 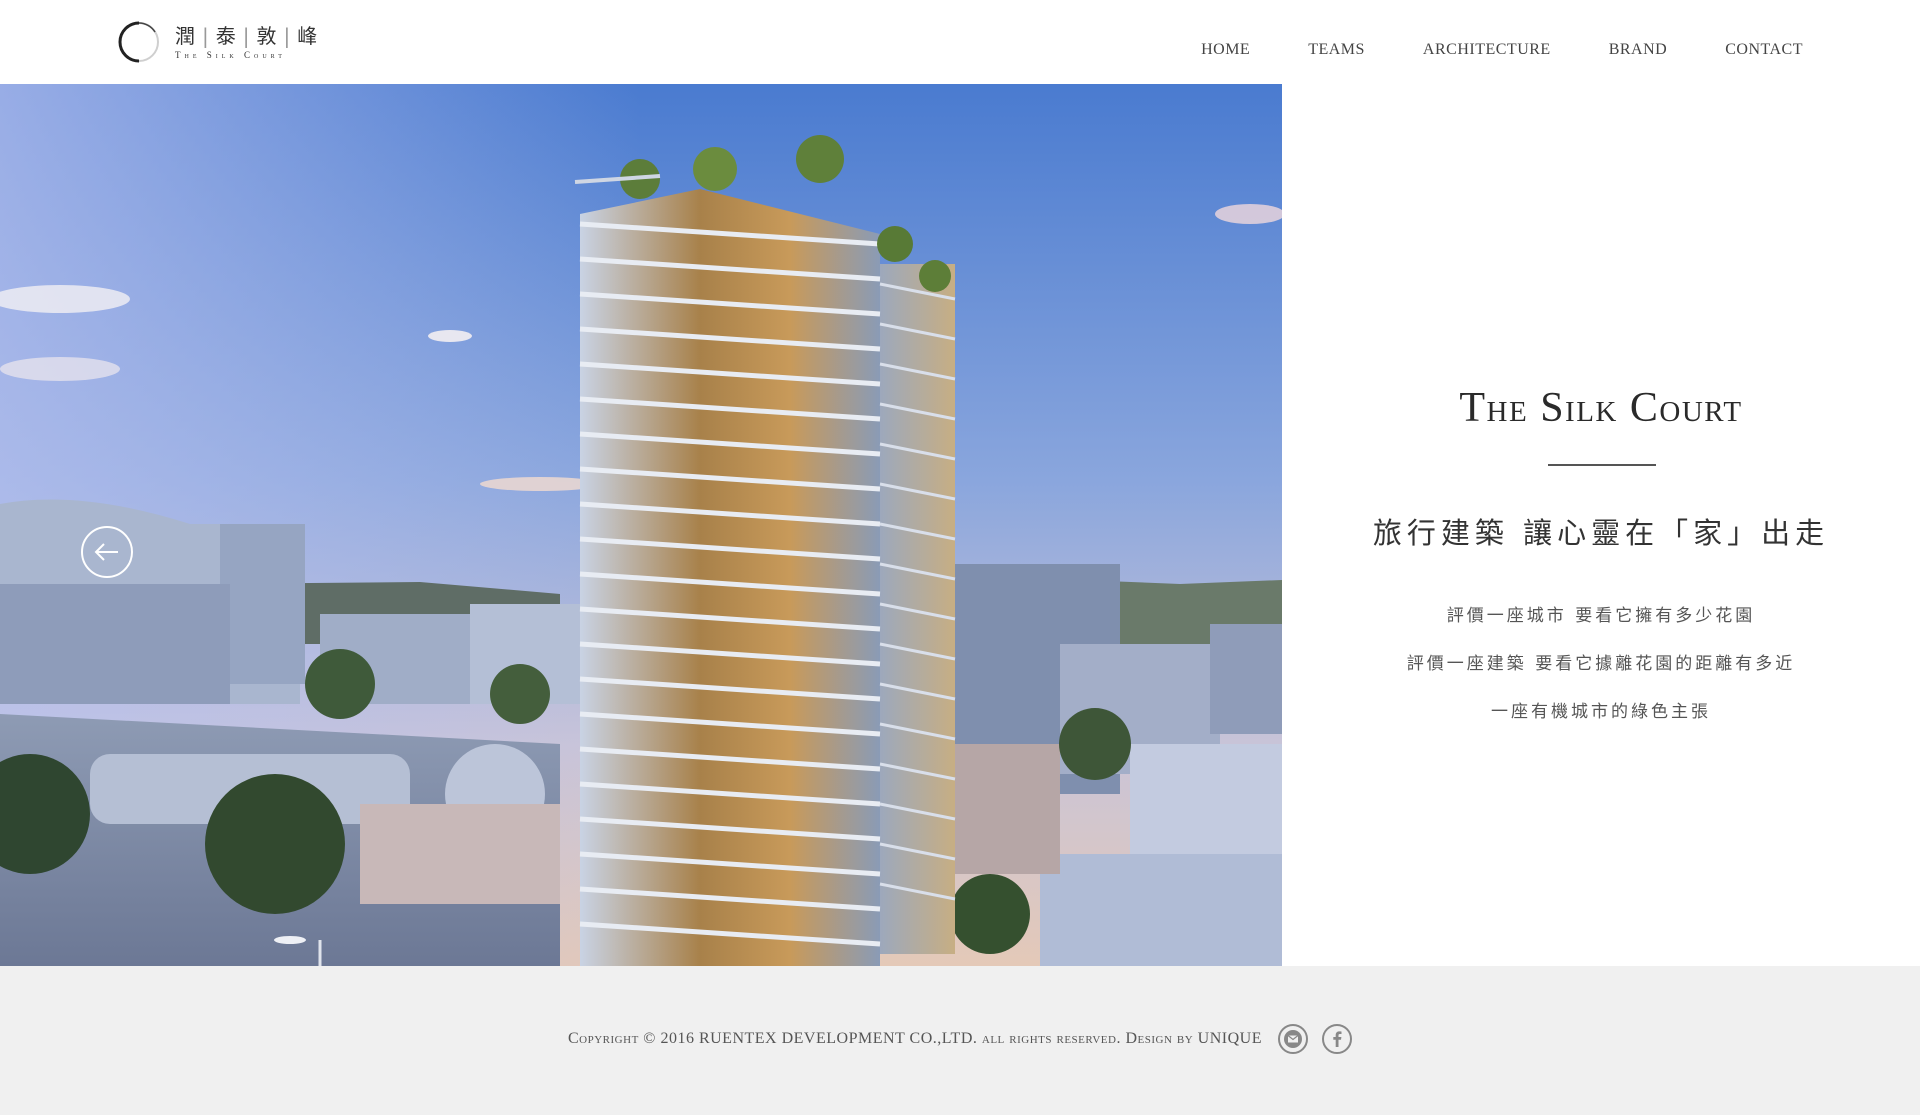 What do you see at coordinates (1764, 50) in the screenshot?
I see `nav-contact: CONTACT` at bounding box center [1764, 50].